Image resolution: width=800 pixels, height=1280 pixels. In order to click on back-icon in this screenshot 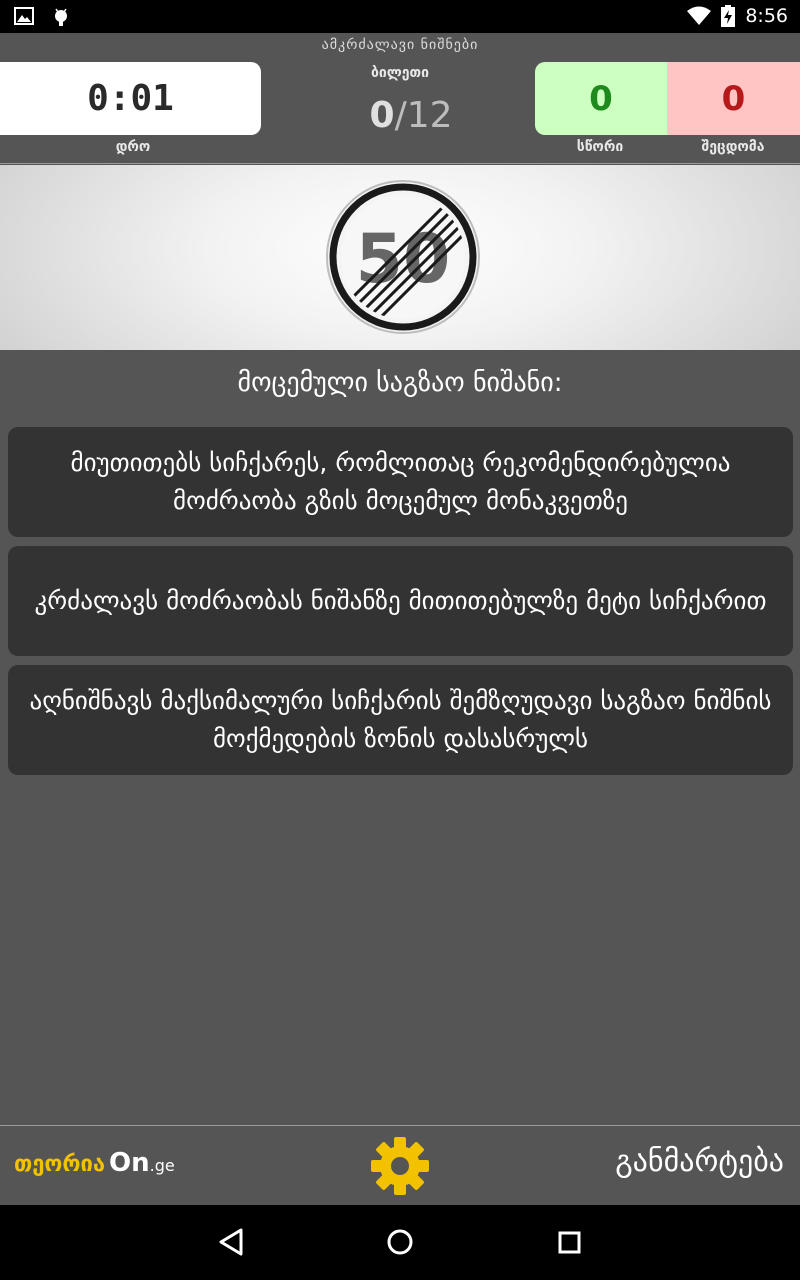, I will do `click(231, 1242)`.